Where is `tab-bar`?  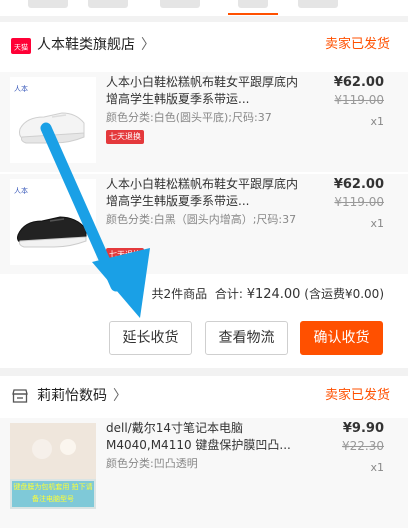
tab-bar is located at coordinates (204, 8).